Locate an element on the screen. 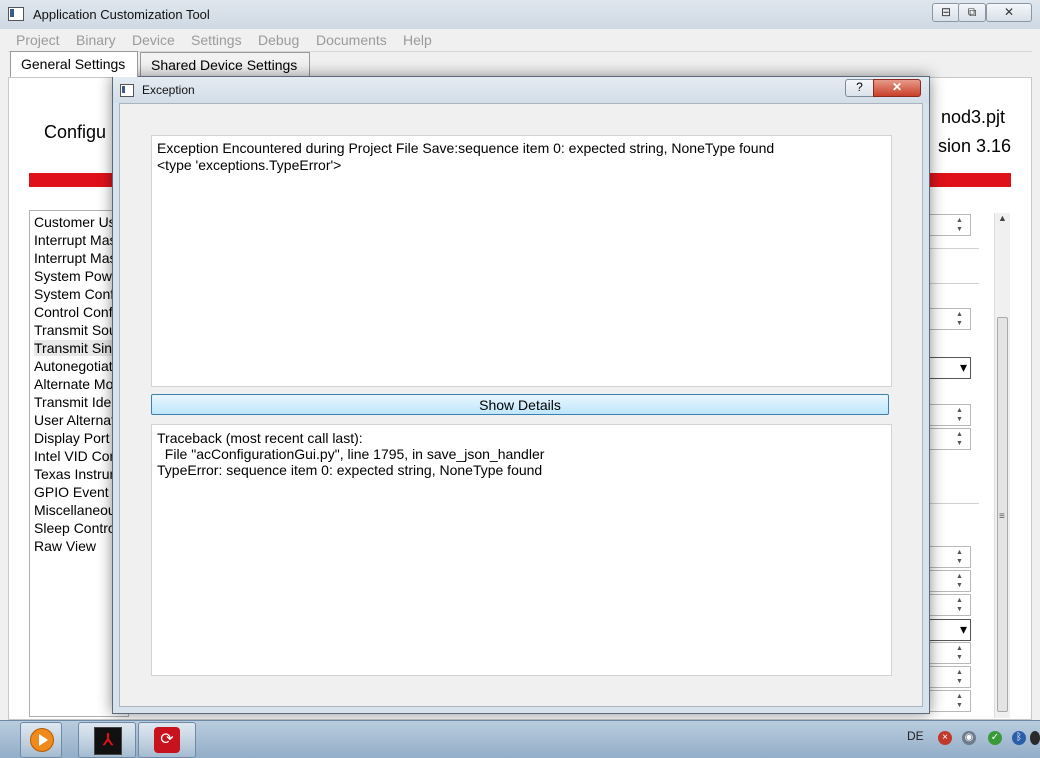 This screenshot has width=1040, height=758. minimize-button: ⊟ is located at coordinates (946, 12).